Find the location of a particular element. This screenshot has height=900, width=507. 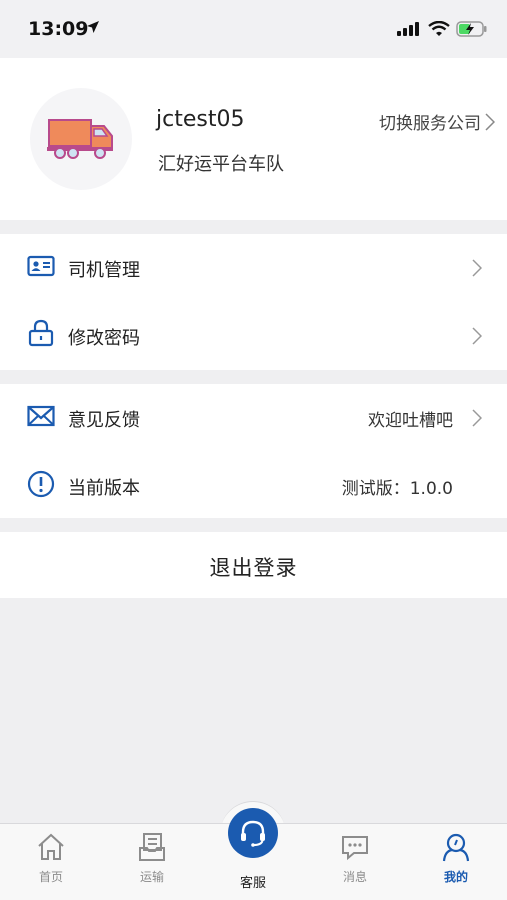

tab-customer-service is located at coordinates (253, 833).